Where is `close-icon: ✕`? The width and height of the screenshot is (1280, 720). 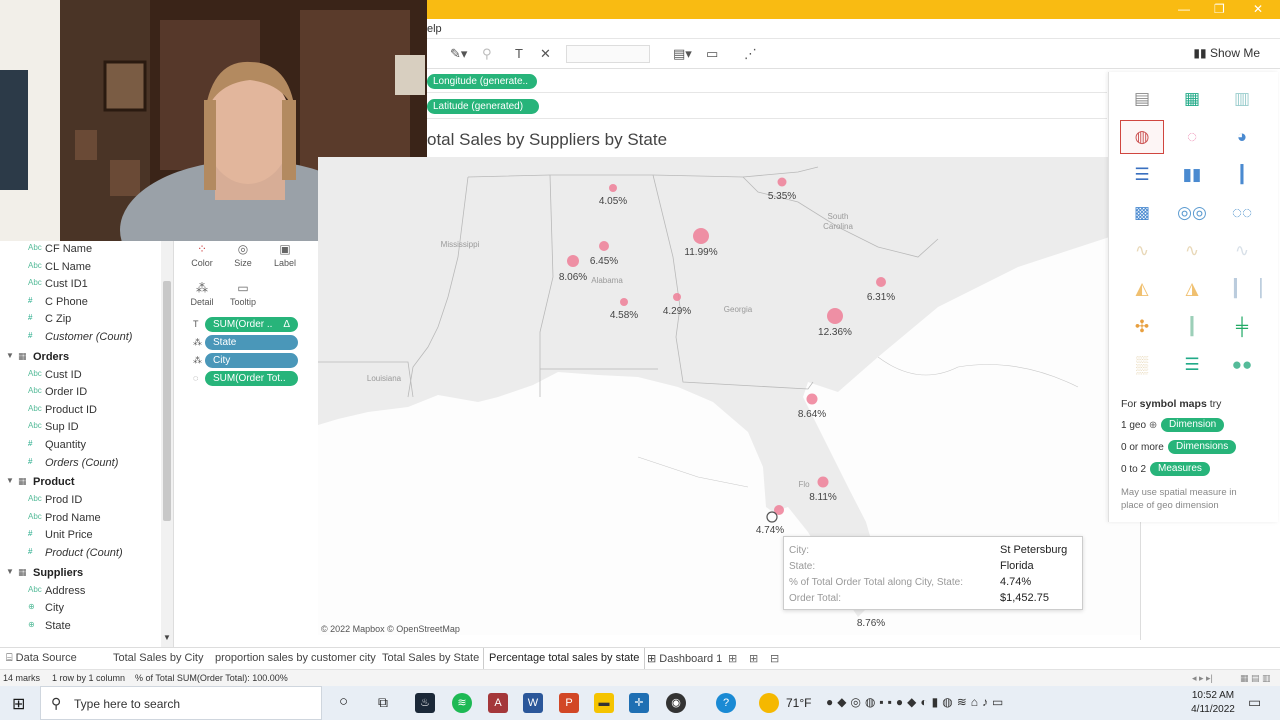
close-icon: ✕ is located at coordinates (1258, 9).